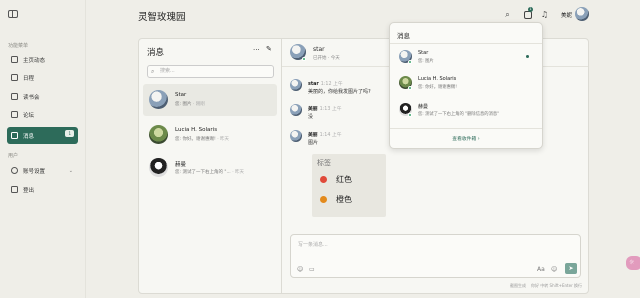 The image size is (640, 298). I want to click on conversation-name: Lucia H. Solaris, so click(196, 130).